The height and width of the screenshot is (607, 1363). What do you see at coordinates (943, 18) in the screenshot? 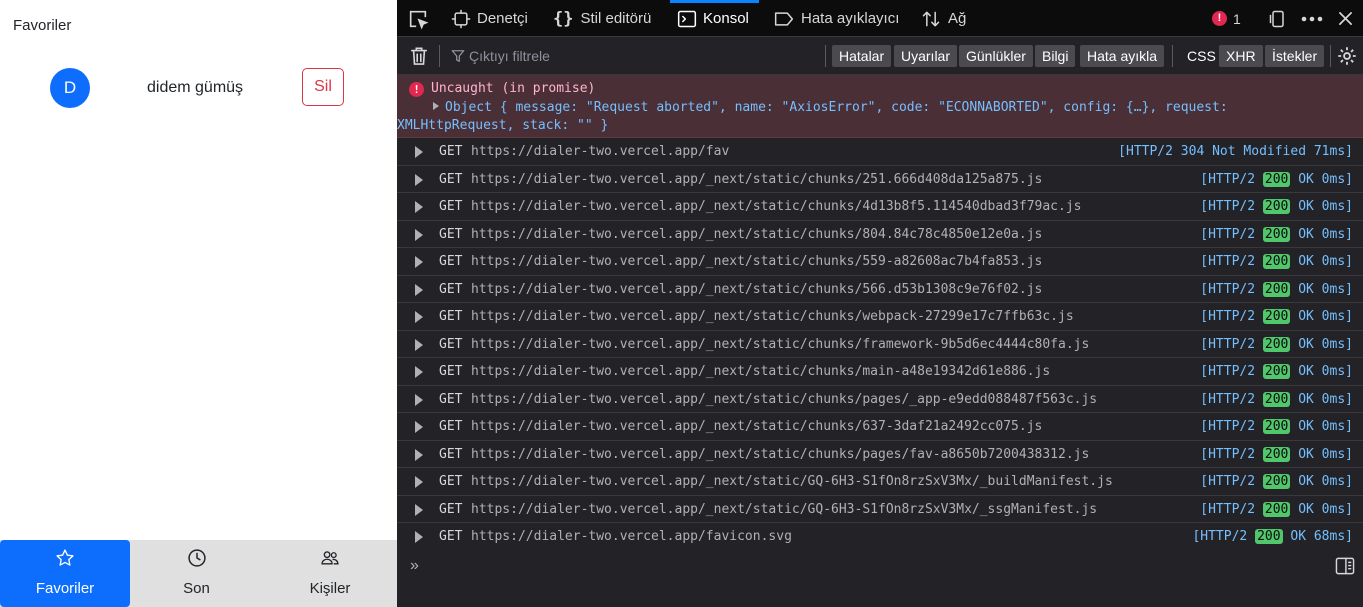
I see `tab-network: Ağ` at bounding box center [943, 18].